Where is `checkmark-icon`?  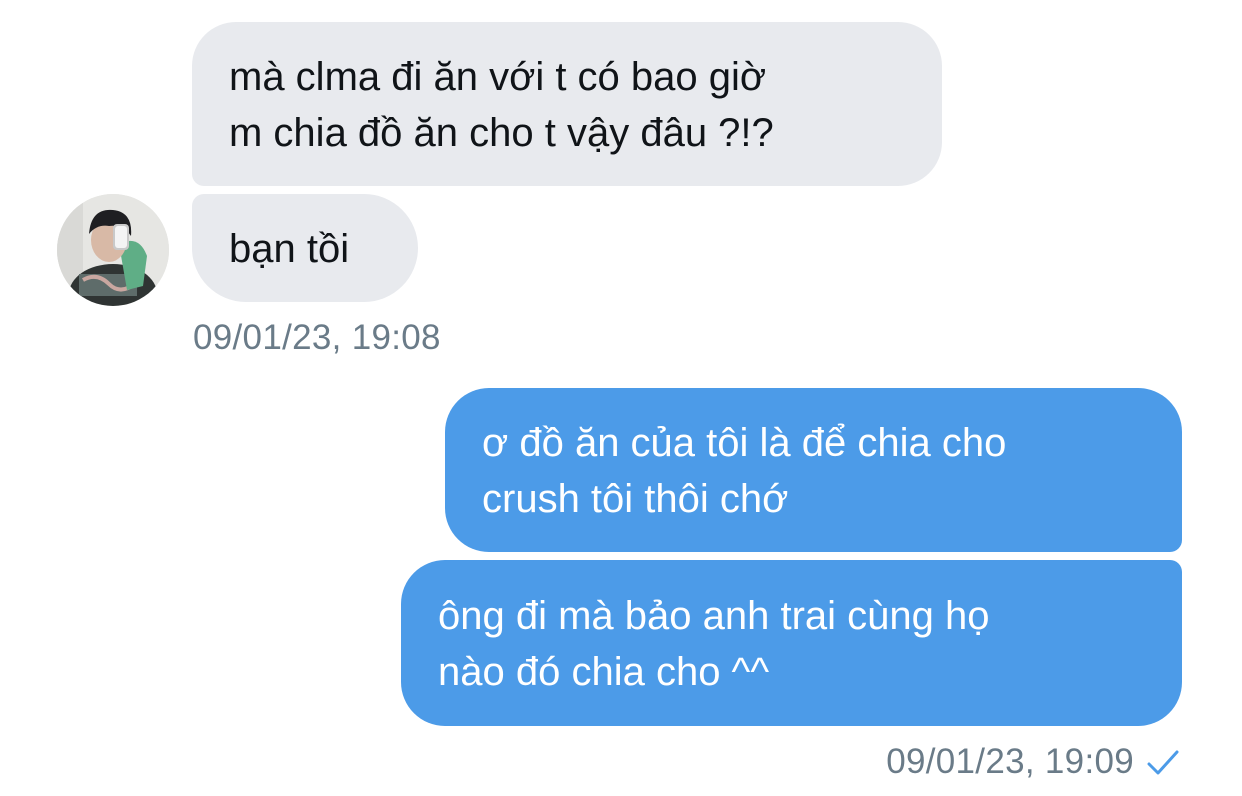
checkmark-icon is located at coordinates (1163, 762).